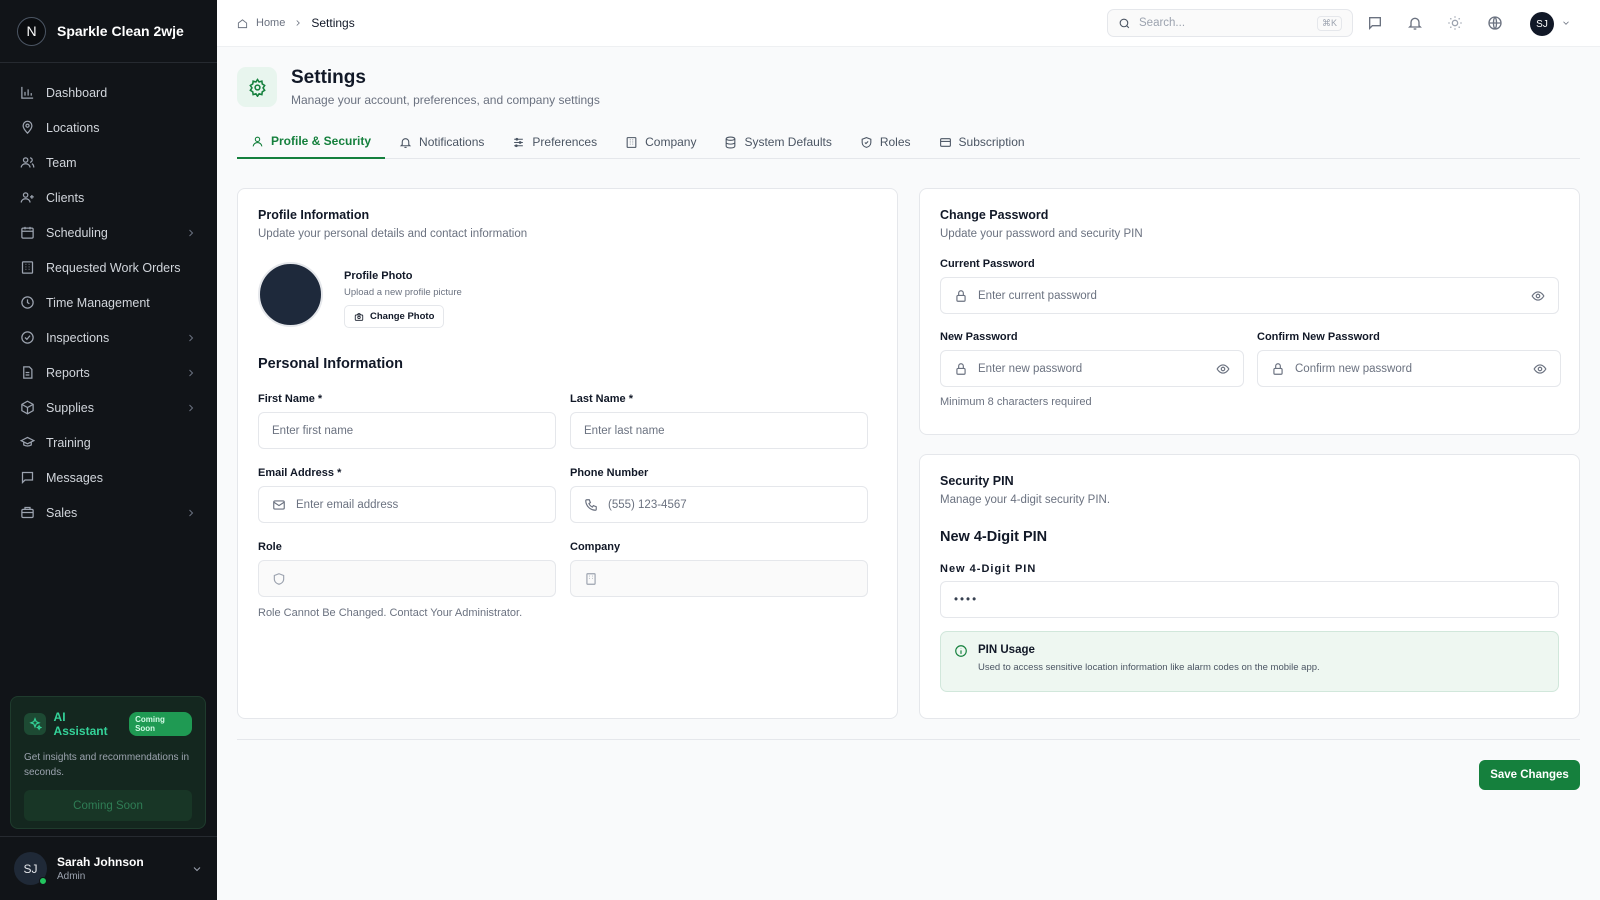 This screenshot has height=900, width=1600. What do you see at coordinates (328, 77) in the screenshot?
I see `page-title: Settings` at bounding box center [328, 77].